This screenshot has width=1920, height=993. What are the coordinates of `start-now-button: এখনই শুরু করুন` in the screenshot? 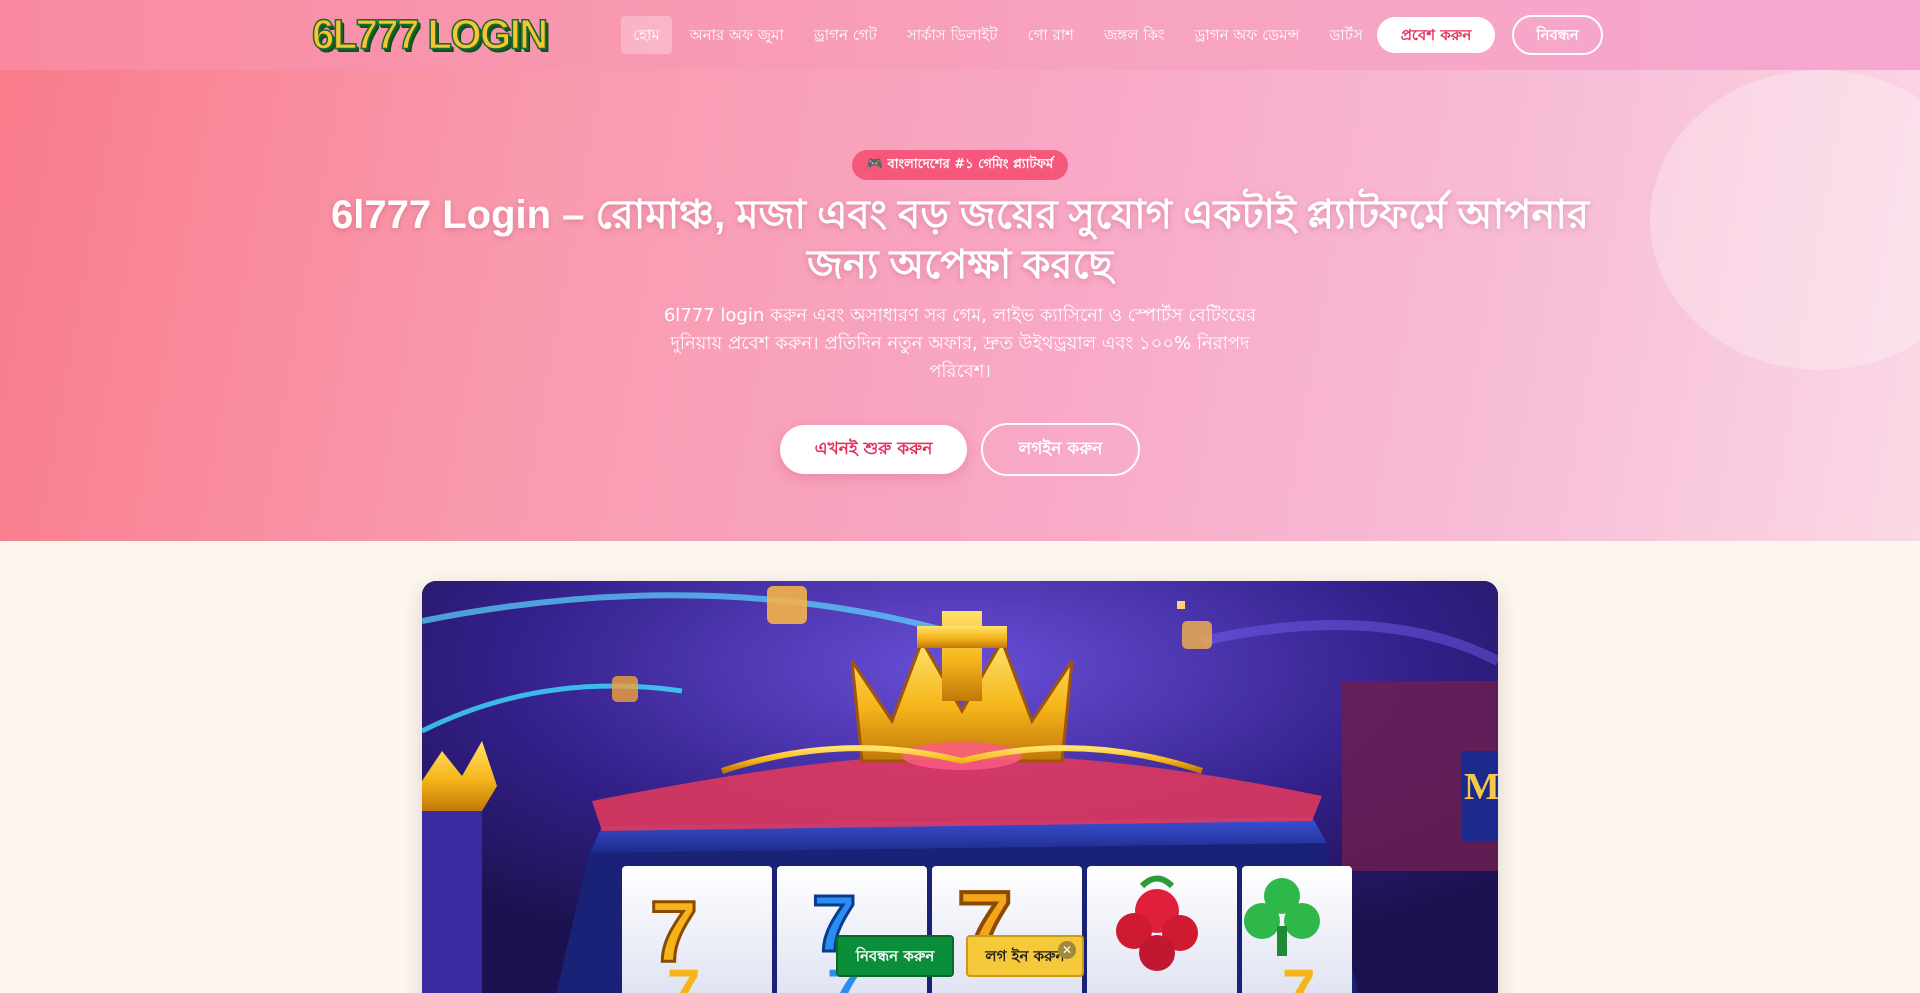 It's located at (873, 449).